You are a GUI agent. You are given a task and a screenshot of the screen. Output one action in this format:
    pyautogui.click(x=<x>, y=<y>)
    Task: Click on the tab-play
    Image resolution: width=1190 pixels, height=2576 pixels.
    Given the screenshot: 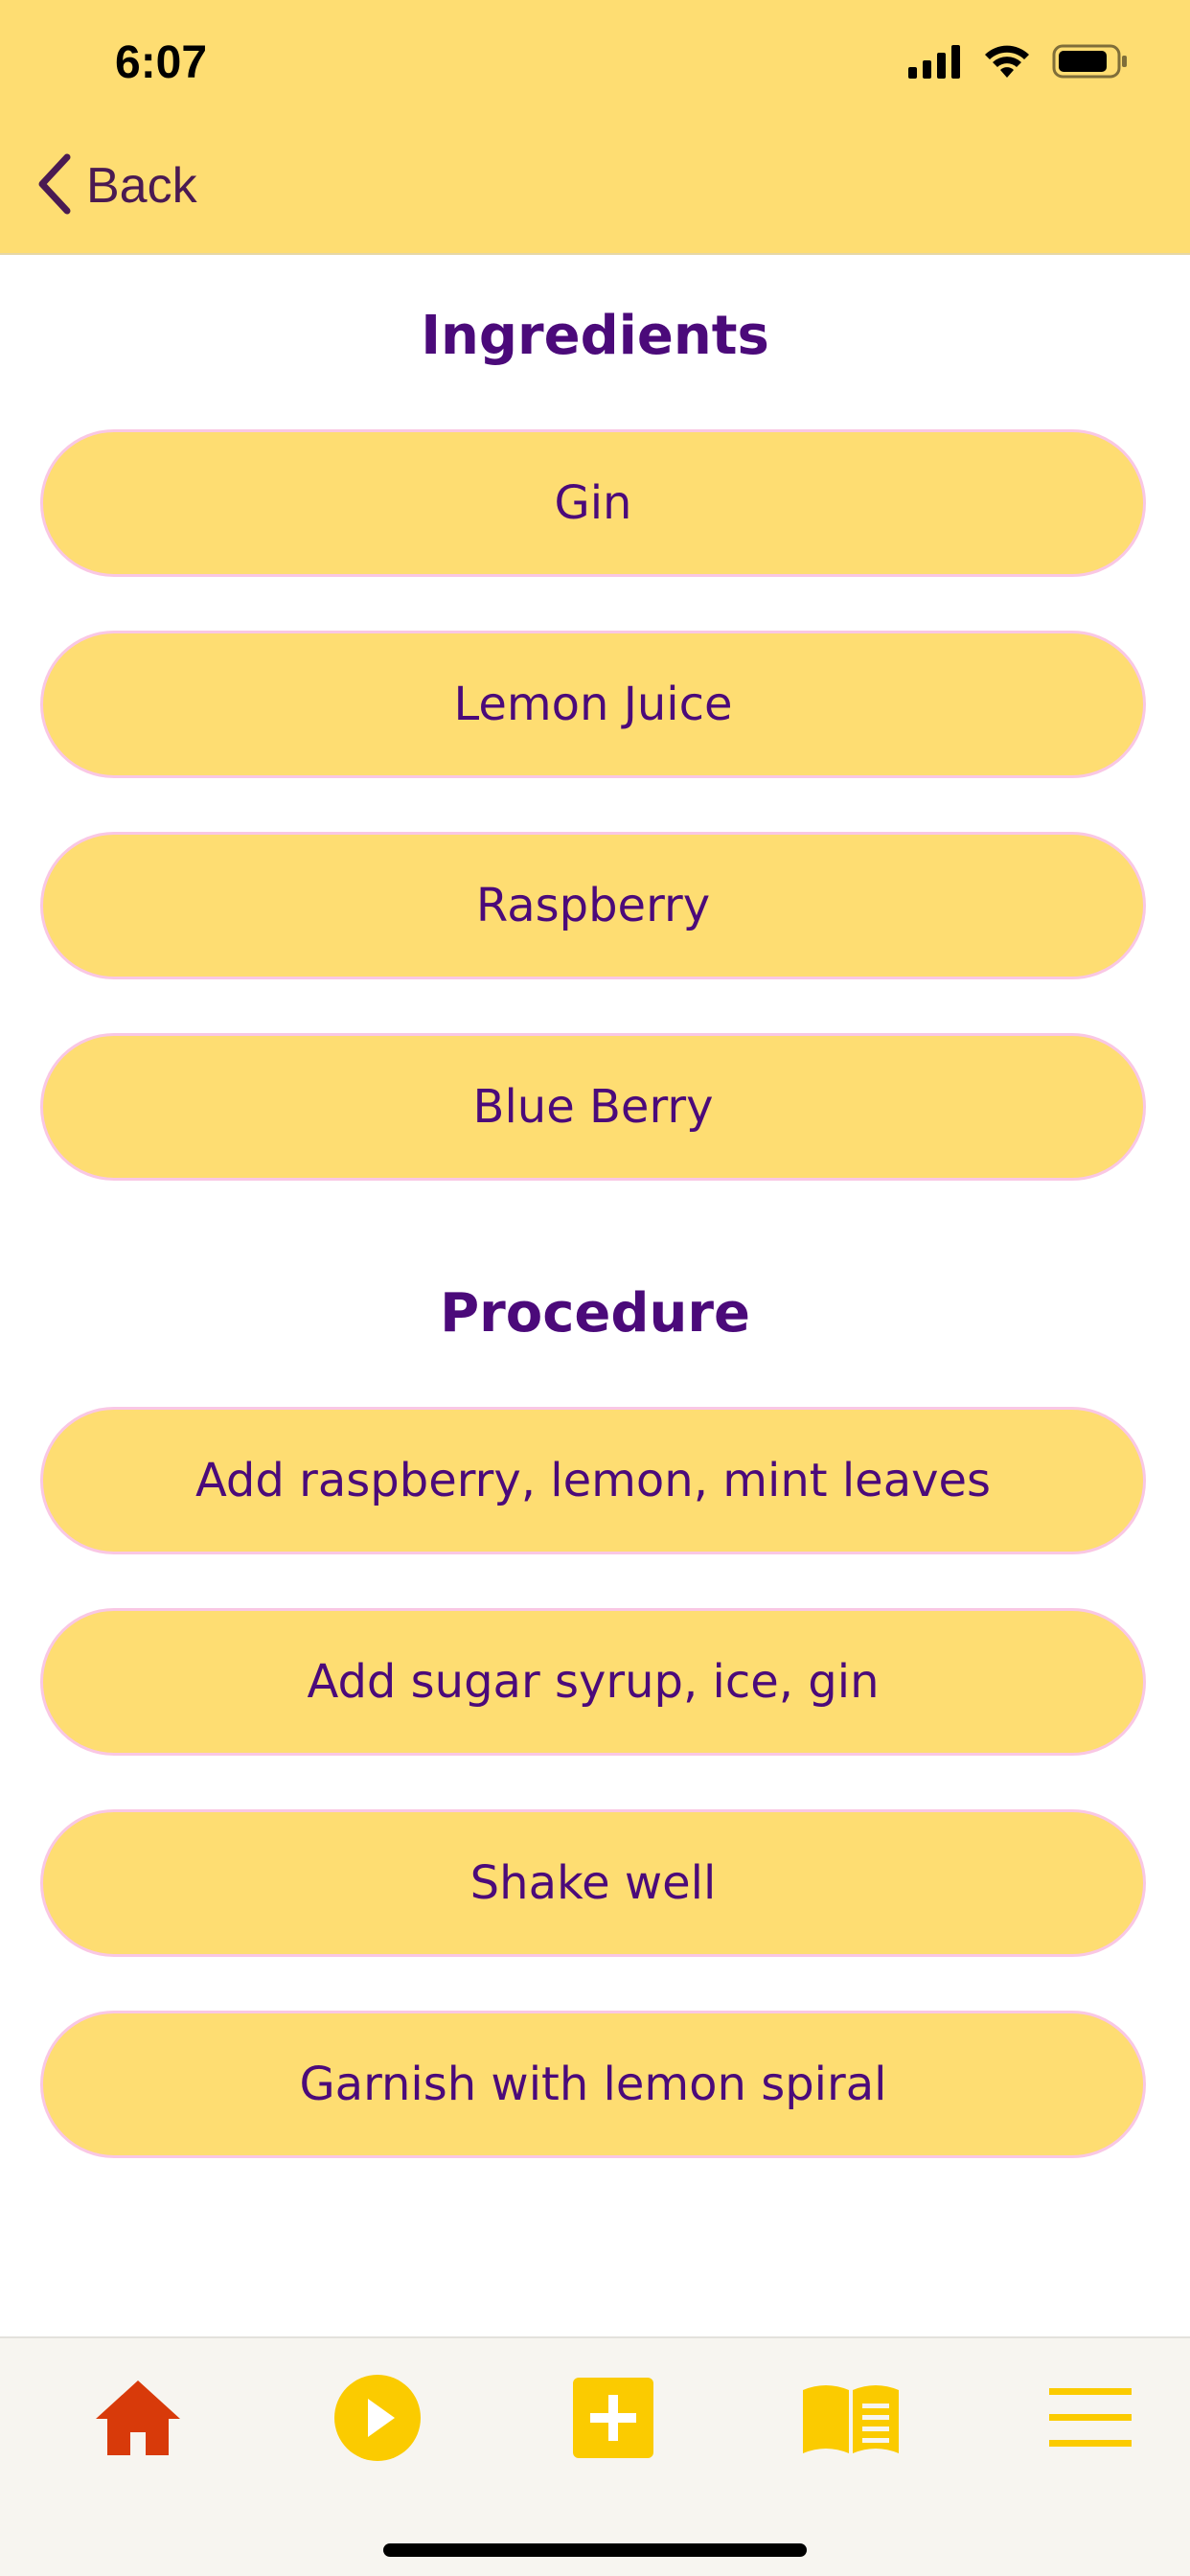 What is the action you would take?
    pyautogui.click(x=378, y=2419)
    